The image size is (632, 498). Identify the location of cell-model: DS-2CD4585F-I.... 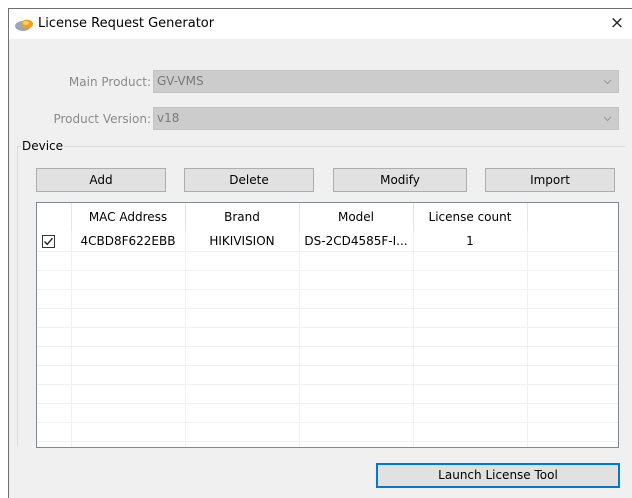
(356, 241).